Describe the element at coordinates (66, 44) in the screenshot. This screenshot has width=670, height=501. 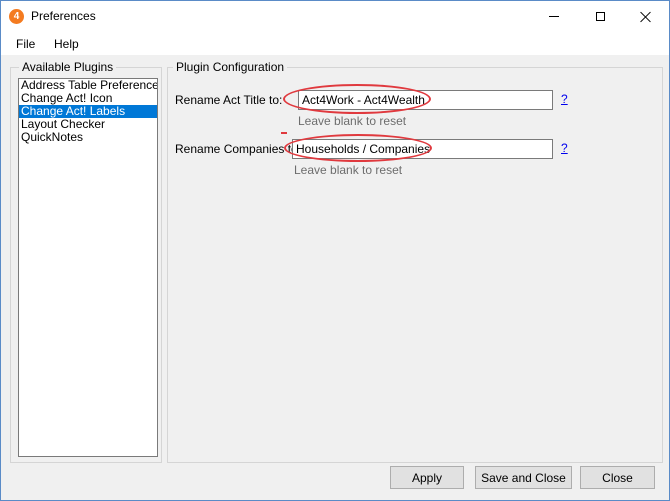
I see `menu-help: Help` at that location.